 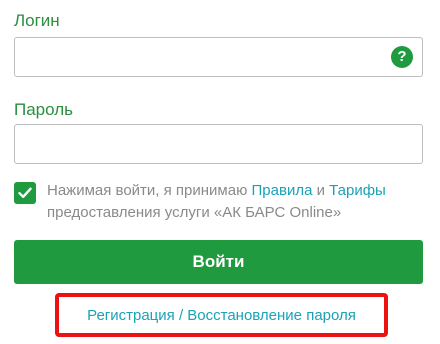 I want to click on checkmark-icon, so click(x=25, y=192).